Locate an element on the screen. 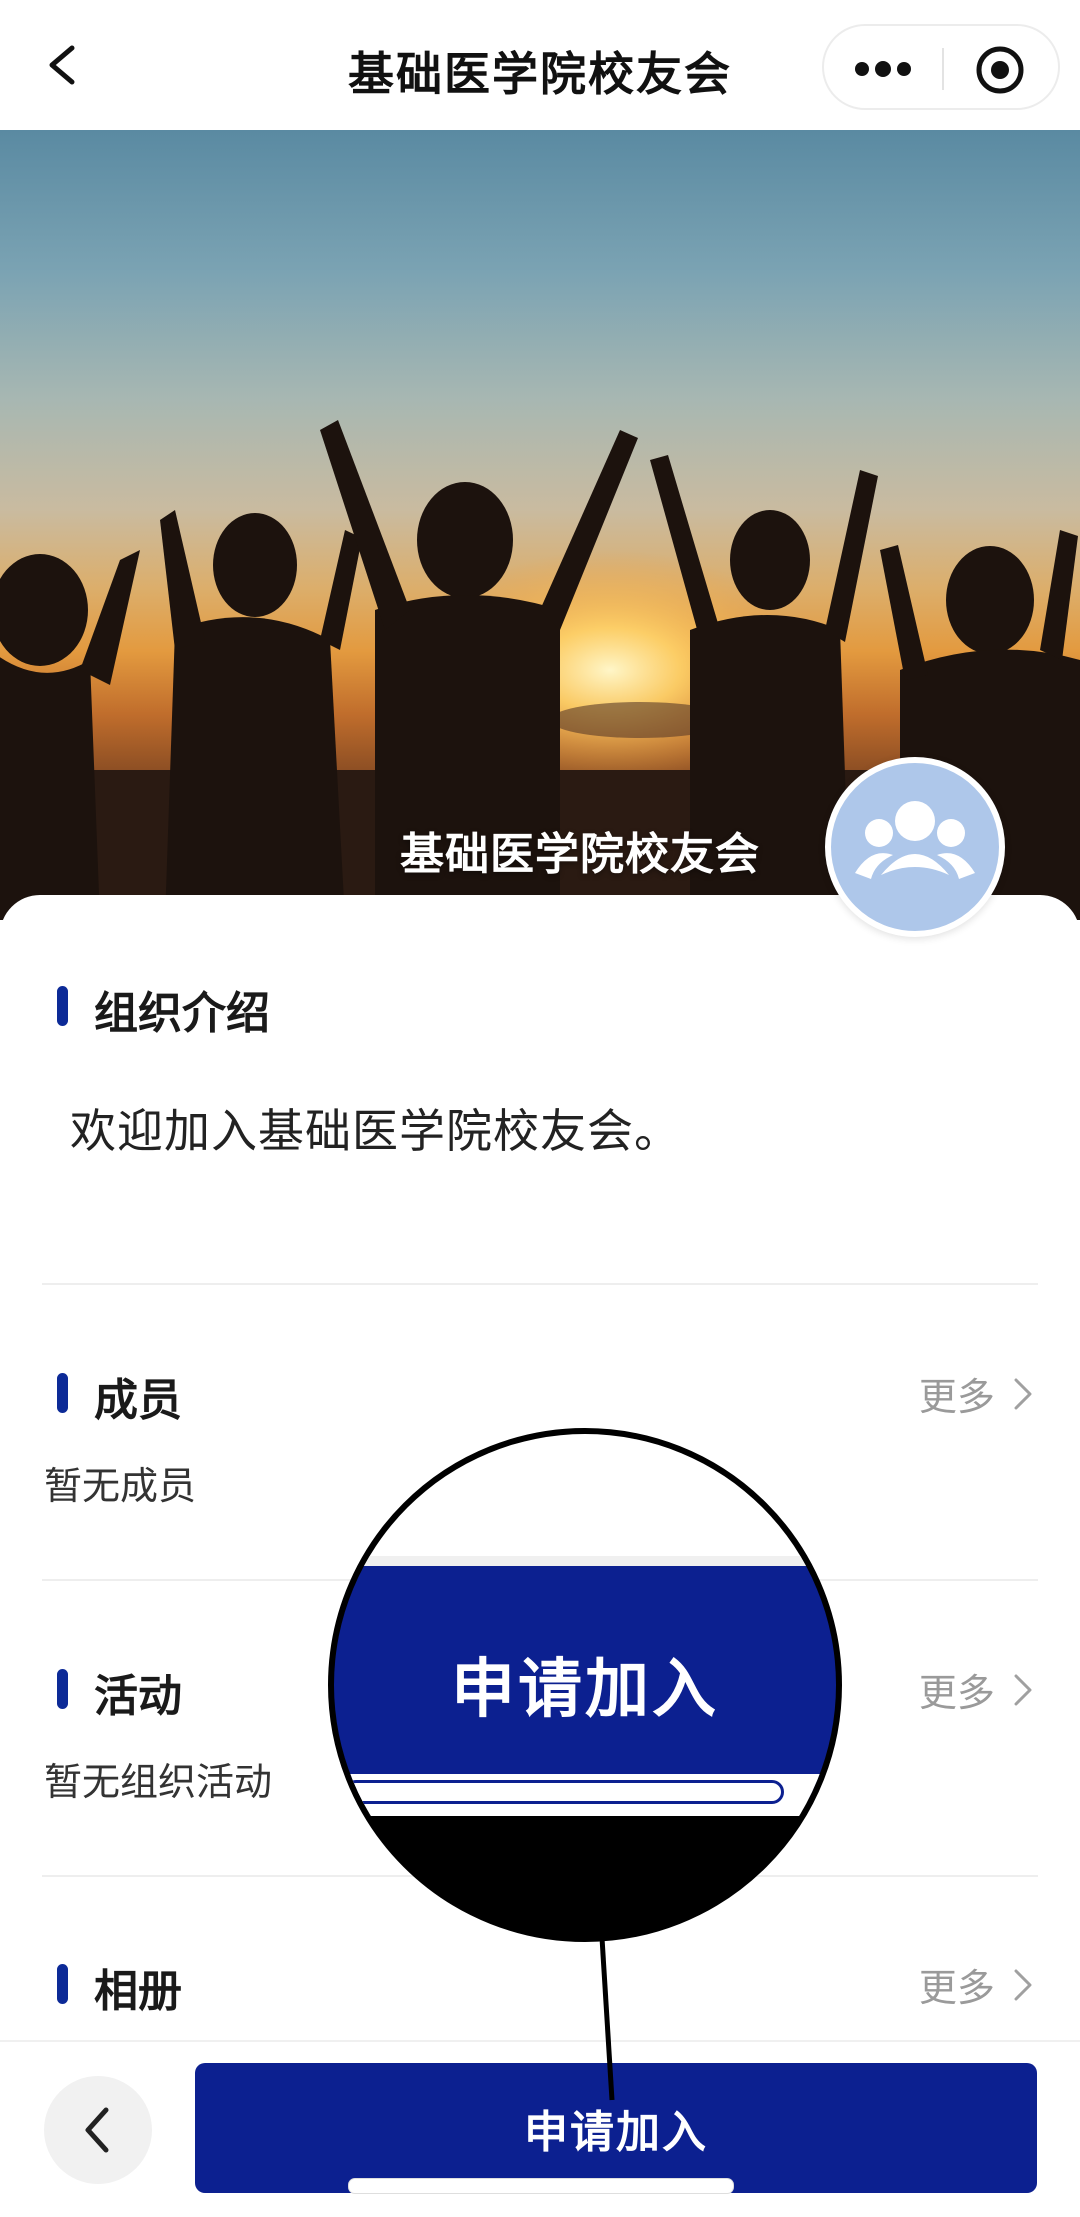 Image resolution: width=1080 pixels, height=2217 pixels. activities-empty-text: 暂无组织活动 is located at coordinates (158, 1782).